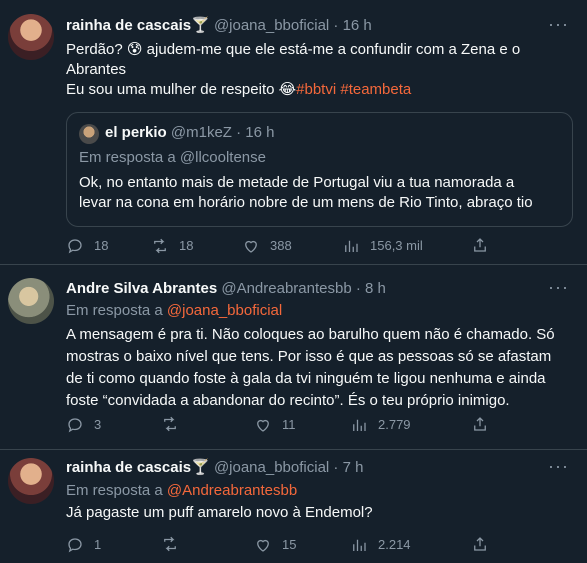 The width and height of the screenshot is (587, 563). What do you see at coordinates (101, 245) in the screenshot?
I see `reply-count: 18` at bounding box center [101, 245].